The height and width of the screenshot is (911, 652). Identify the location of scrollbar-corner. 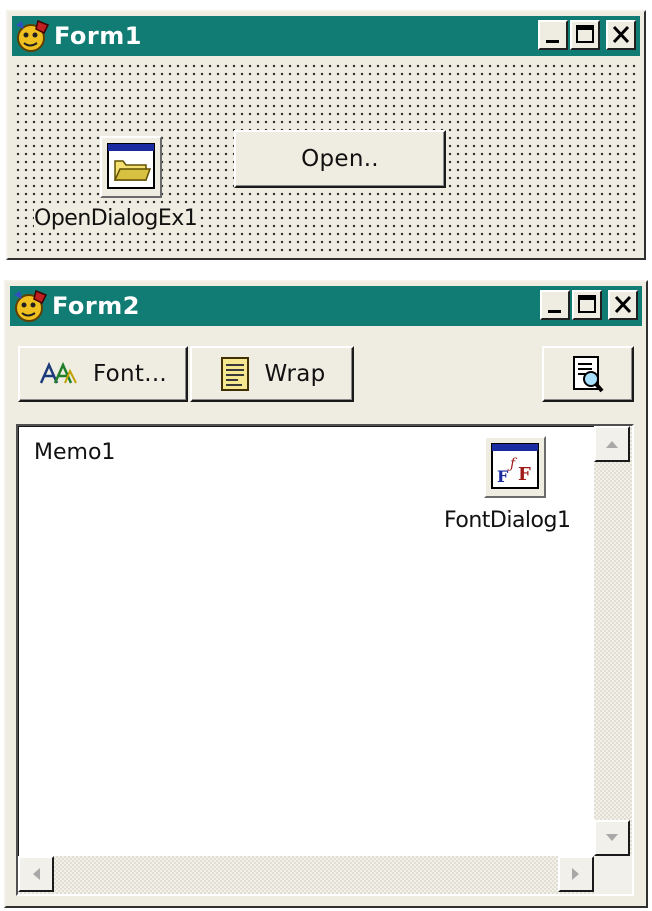
(613, 875).